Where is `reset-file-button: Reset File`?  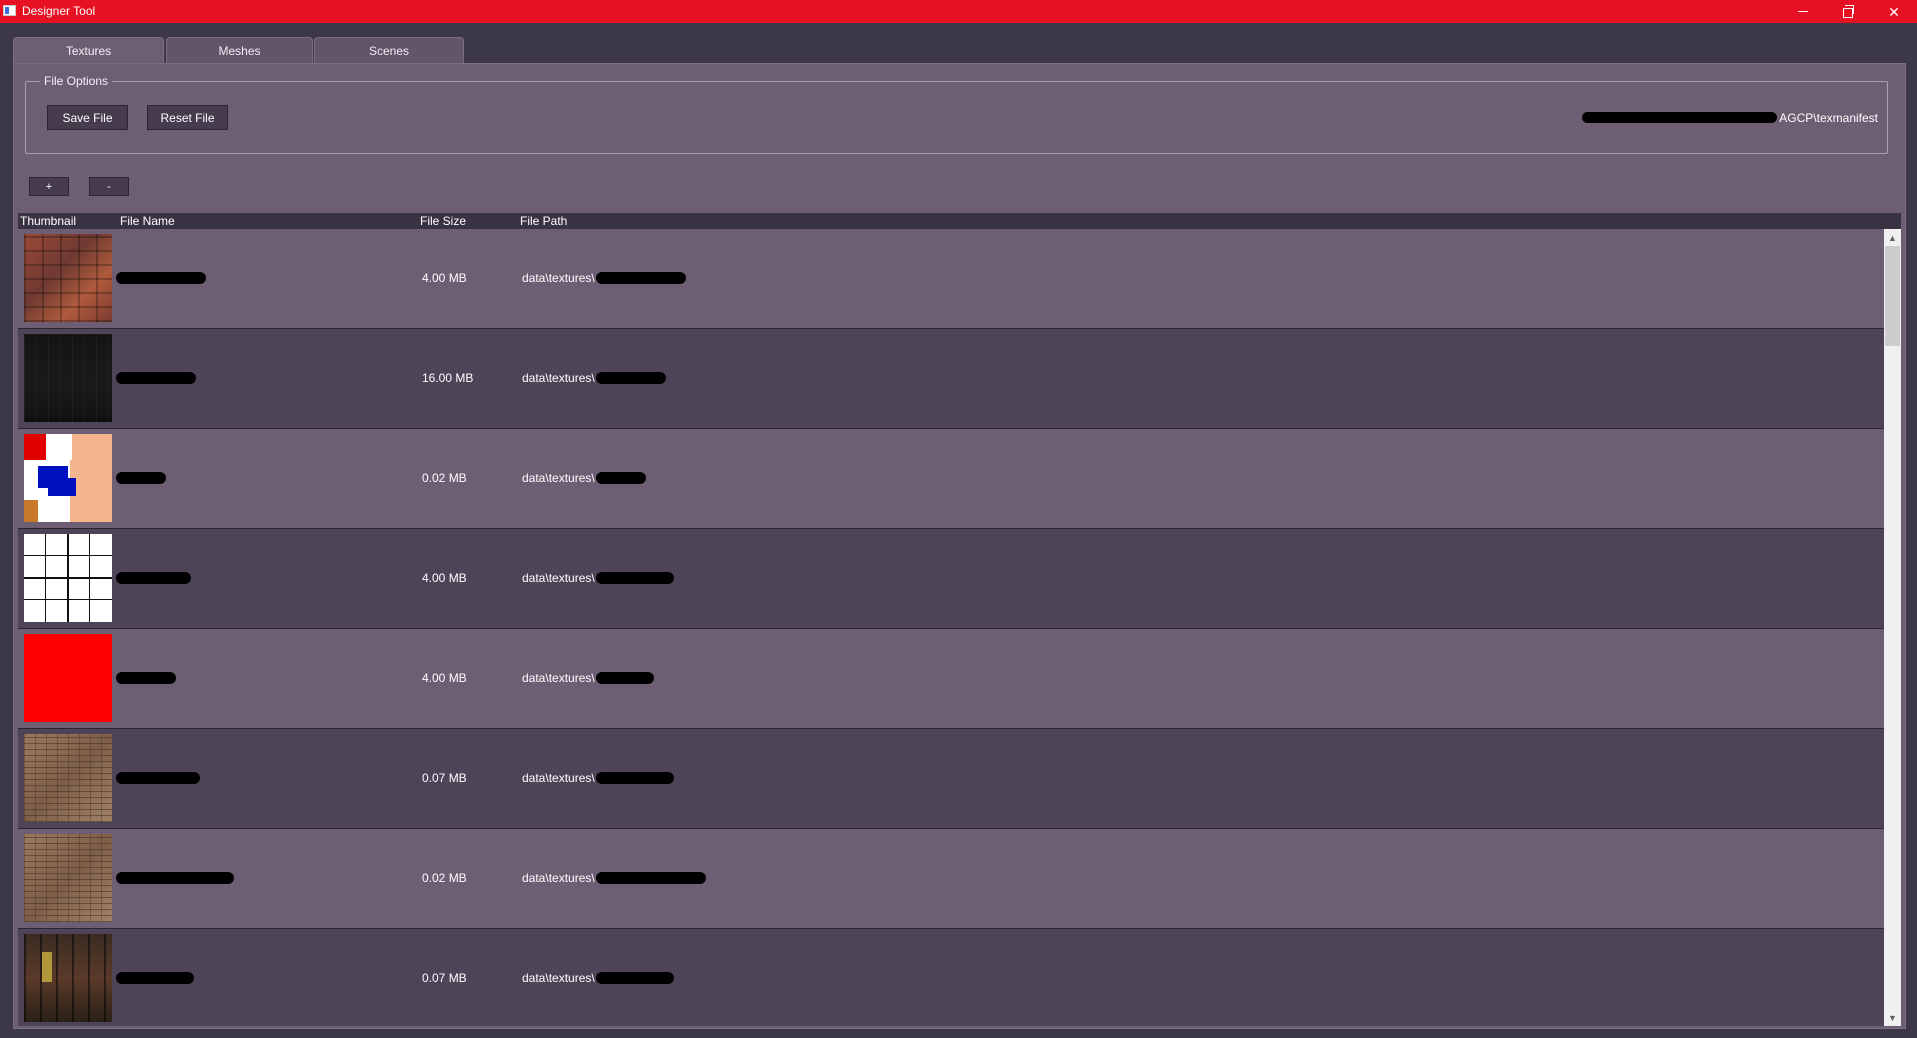 reset-file-button: Reset File is located at coordinates (187, 117).